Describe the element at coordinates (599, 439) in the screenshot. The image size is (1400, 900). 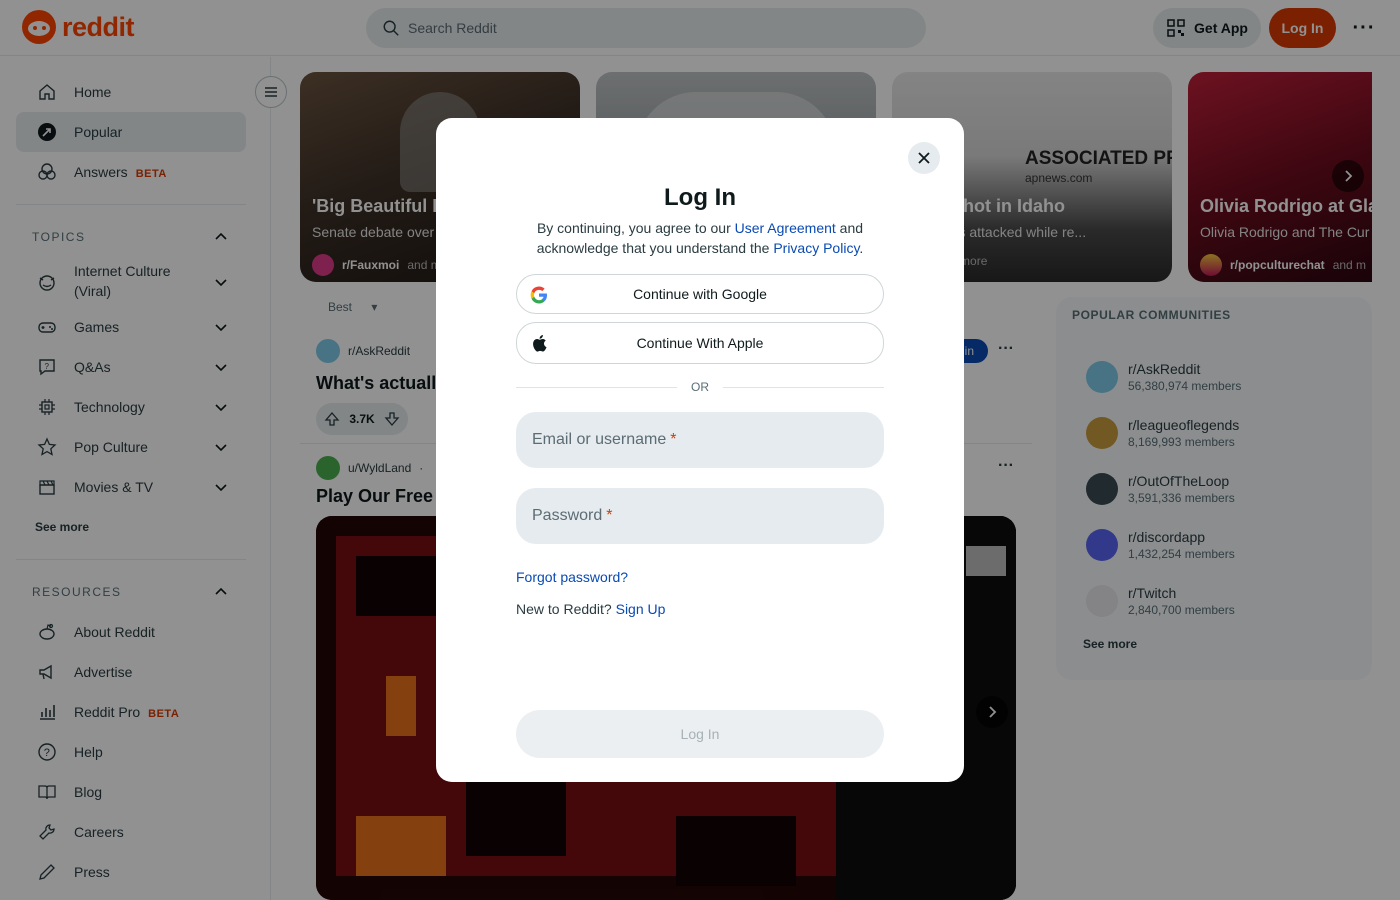
I see `email-placeholder-text: Email or username` at that location.